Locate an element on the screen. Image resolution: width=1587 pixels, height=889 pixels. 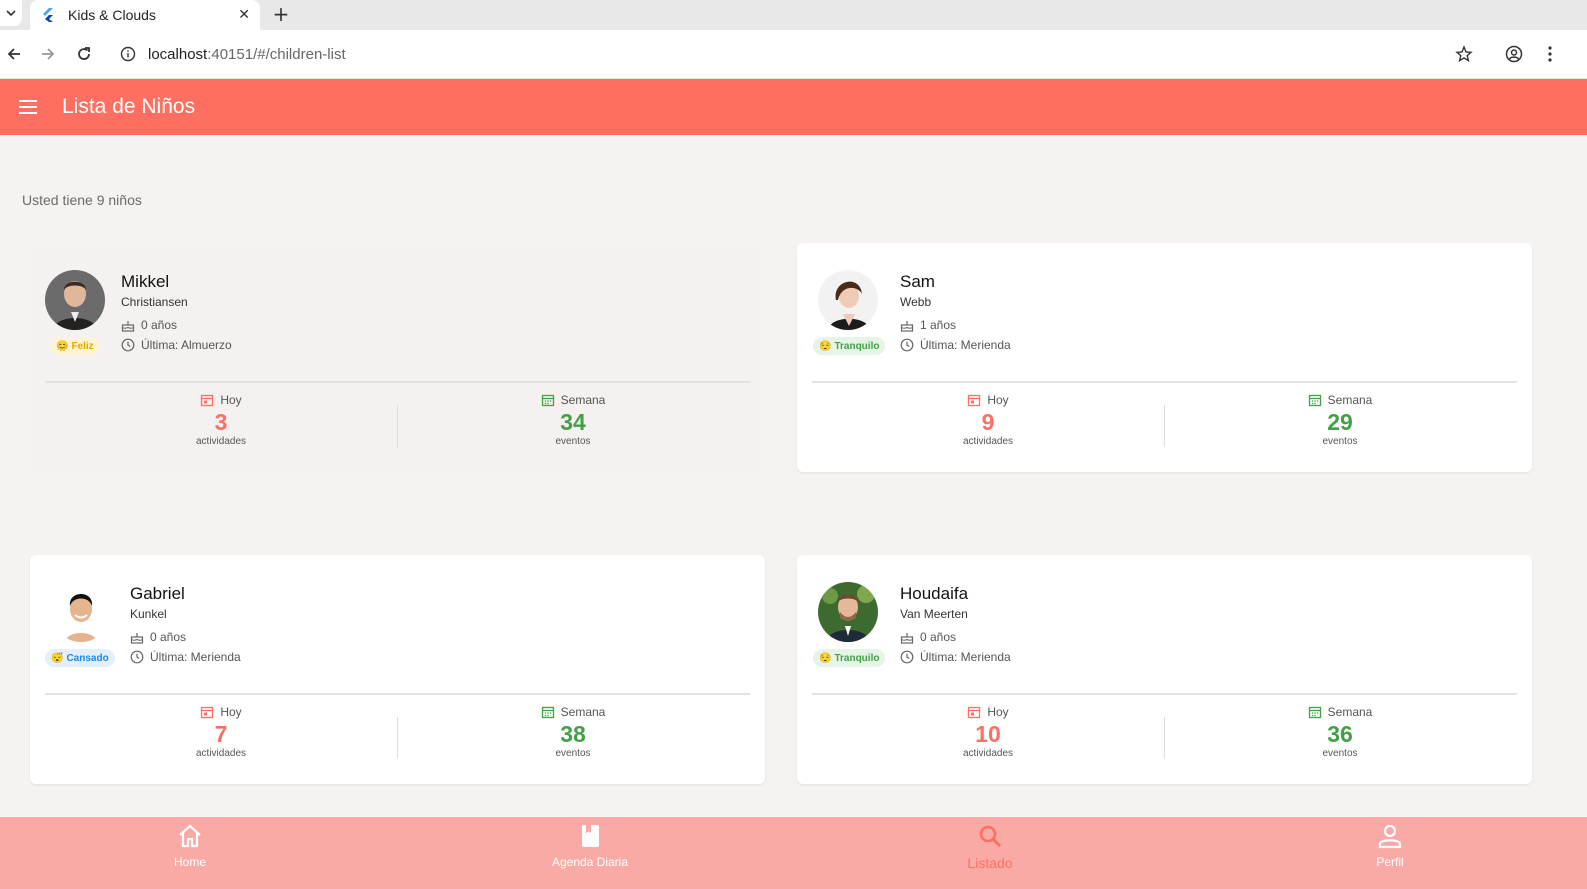
browser-toolbar: localhost:40151/#/children-list is located at coordinates (793, 54).